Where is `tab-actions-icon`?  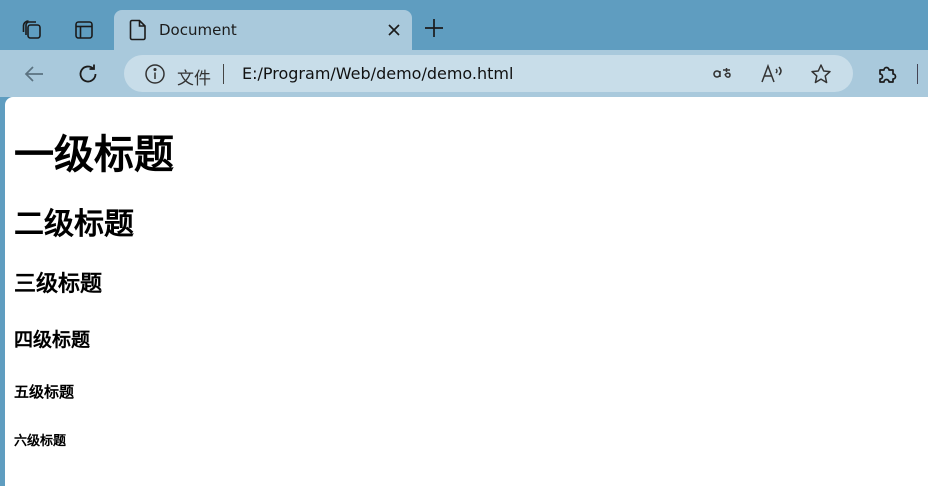 tab-actions-icon is located at coordinates (84, 30).